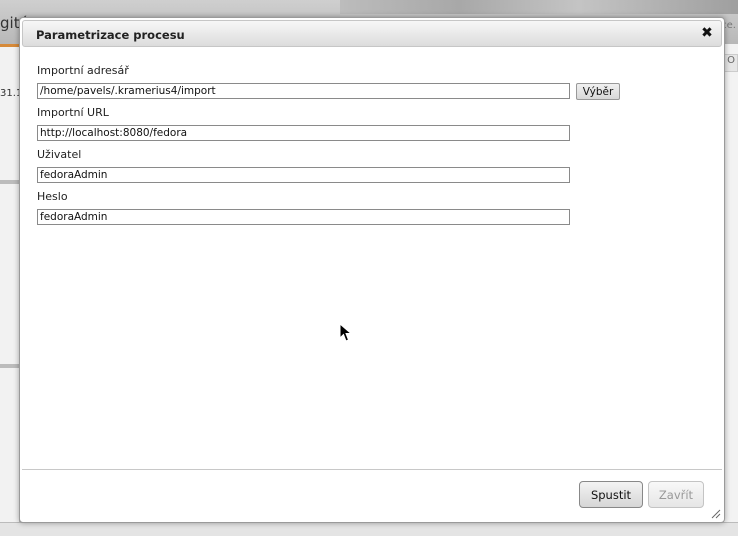 The image size is (738, 536). I want to click on background-bottom-bar, so click(369, 529).